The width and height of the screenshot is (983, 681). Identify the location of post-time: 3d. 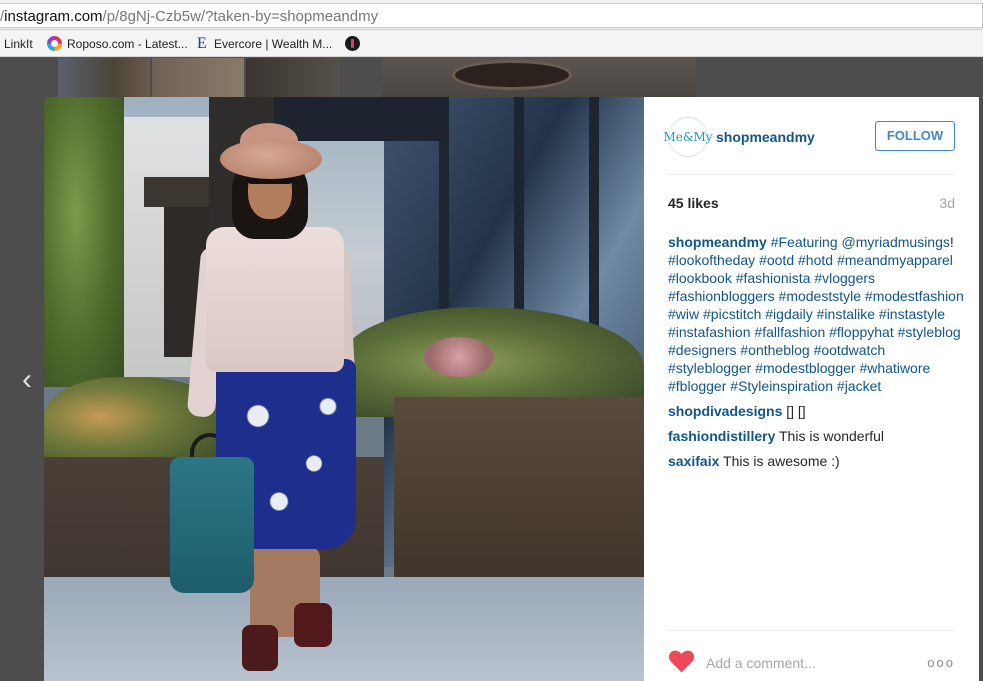
(947, 203).